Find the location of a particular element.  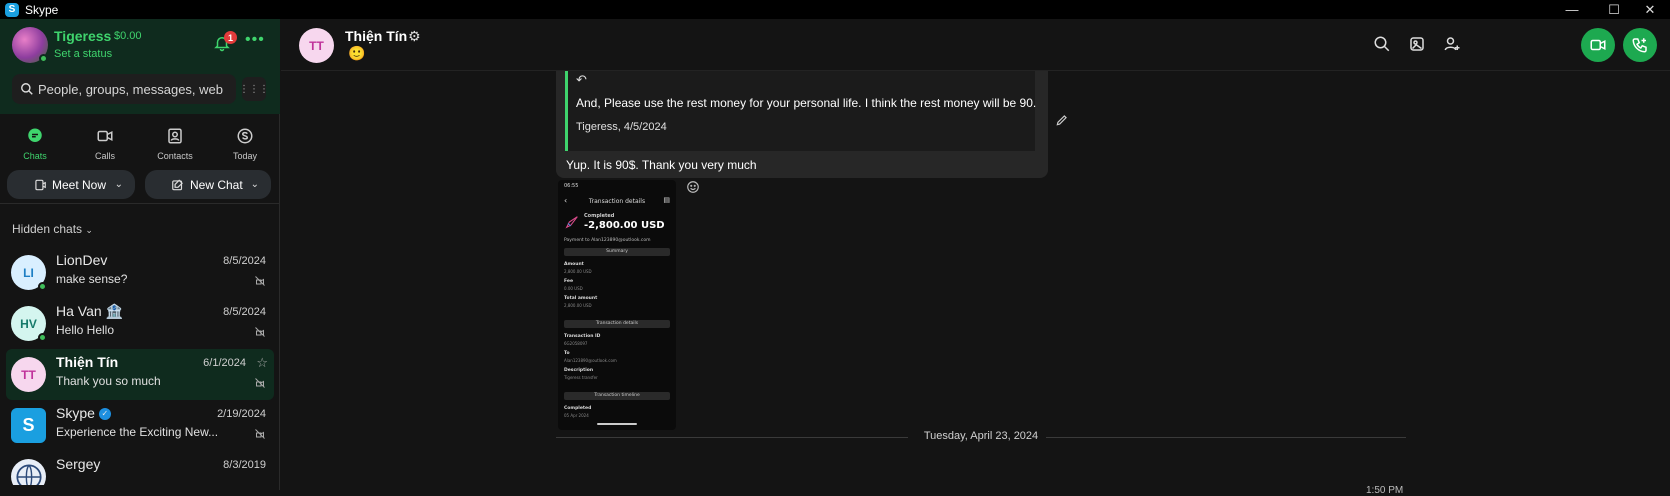

contact-card-icon is located at coordinates (175, 136).